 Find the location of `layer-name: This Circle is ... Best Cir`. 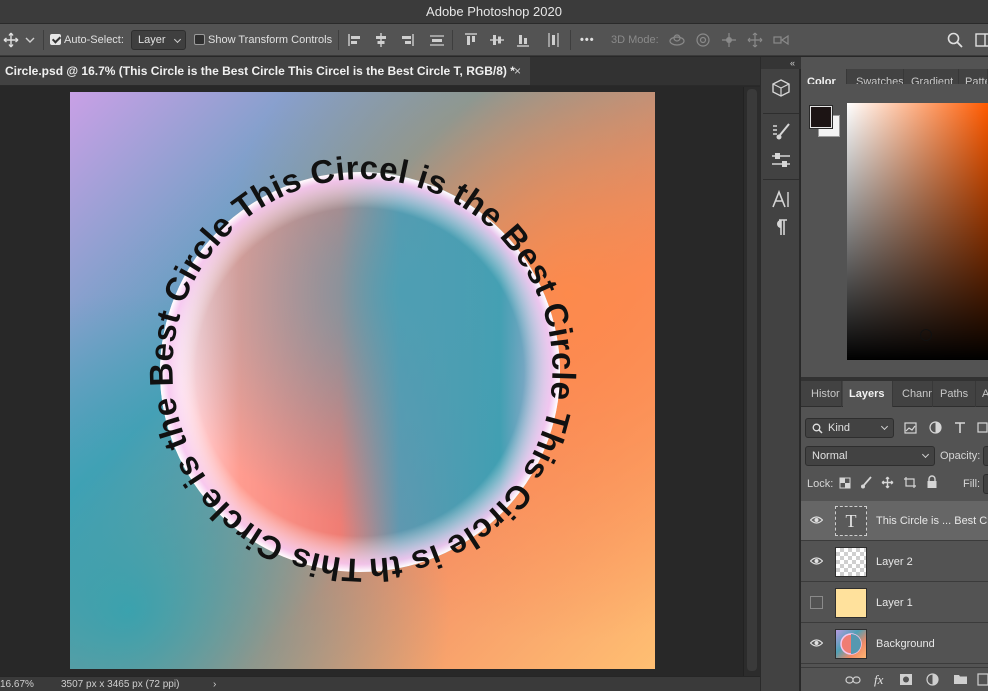

layer-name: This Circle is ... Best Cir is located at coordinates (932, 521).